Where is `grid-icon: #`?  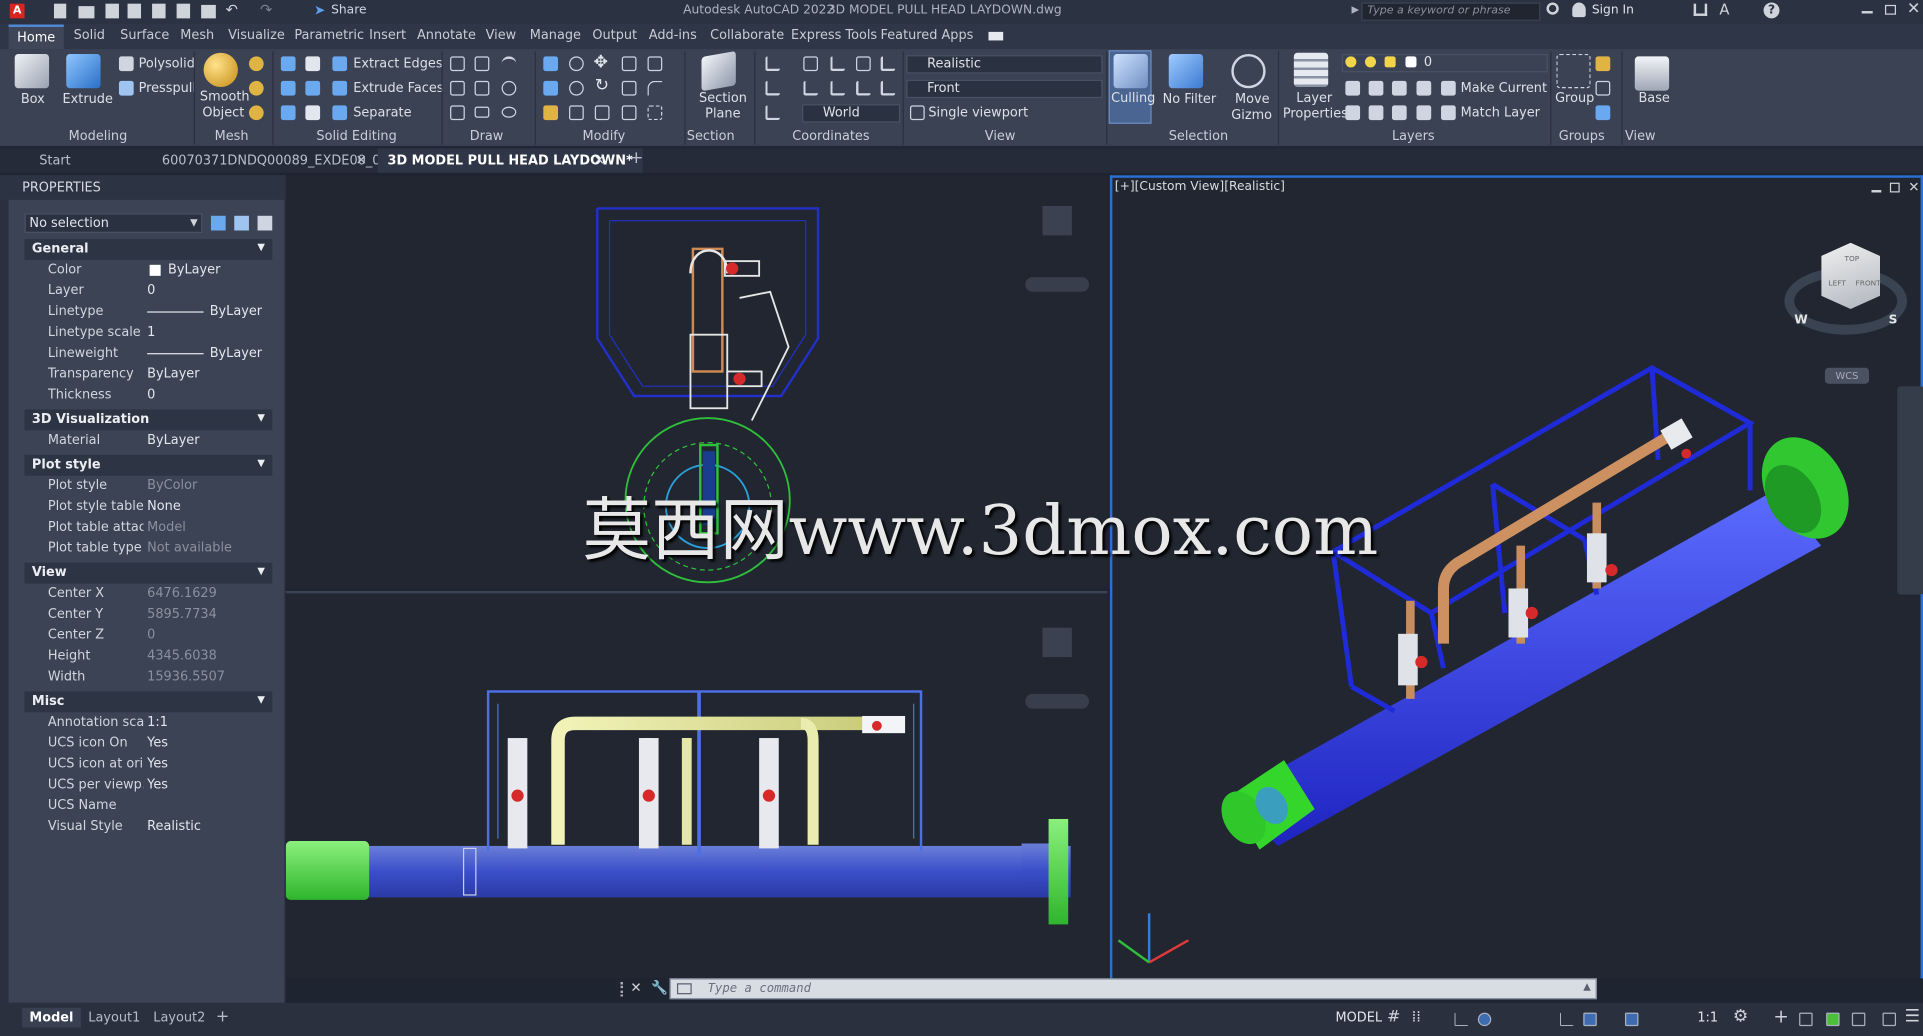
grid-icon: # is located at coordinates (1393, 1017).